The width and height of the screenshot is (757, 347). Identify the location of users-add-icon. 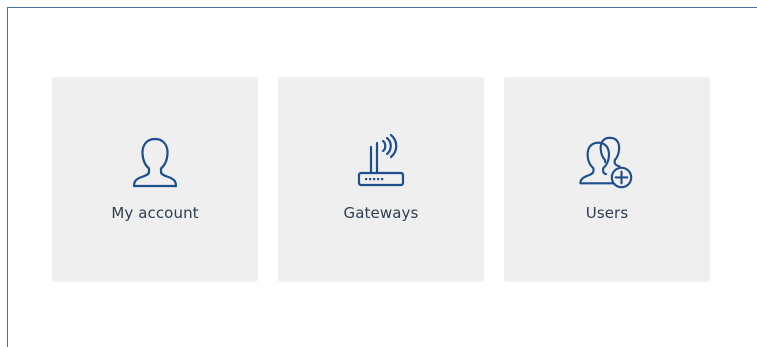
(607, 162).